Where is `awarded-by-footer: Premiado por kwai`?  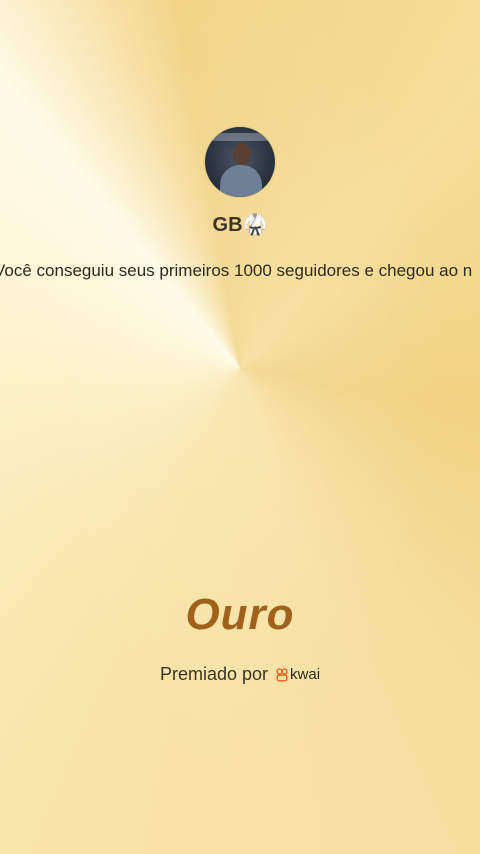 awarded-by-footer: Premiado por kwai is located at coordinates (240, 674).